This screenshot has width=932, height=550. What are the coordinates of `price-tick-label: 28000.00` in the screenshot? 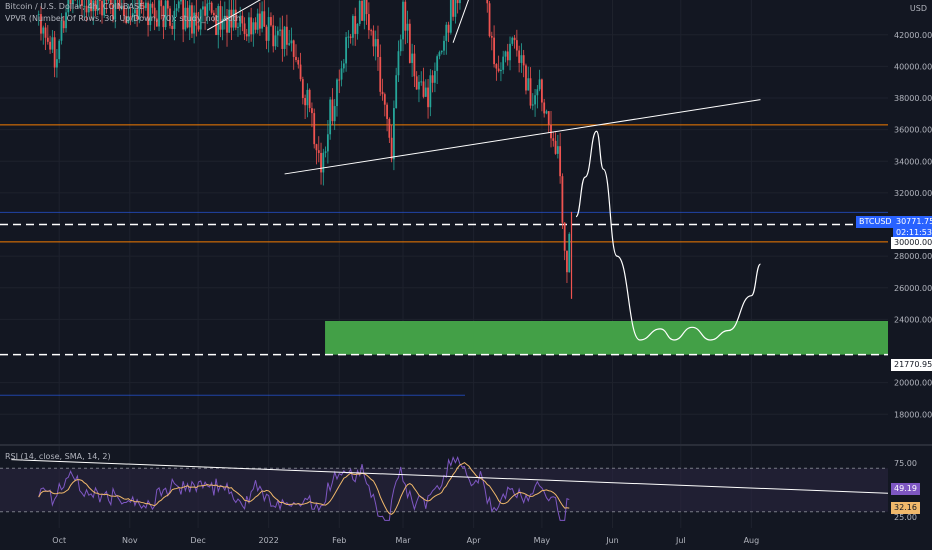 It's located at (913, 256).